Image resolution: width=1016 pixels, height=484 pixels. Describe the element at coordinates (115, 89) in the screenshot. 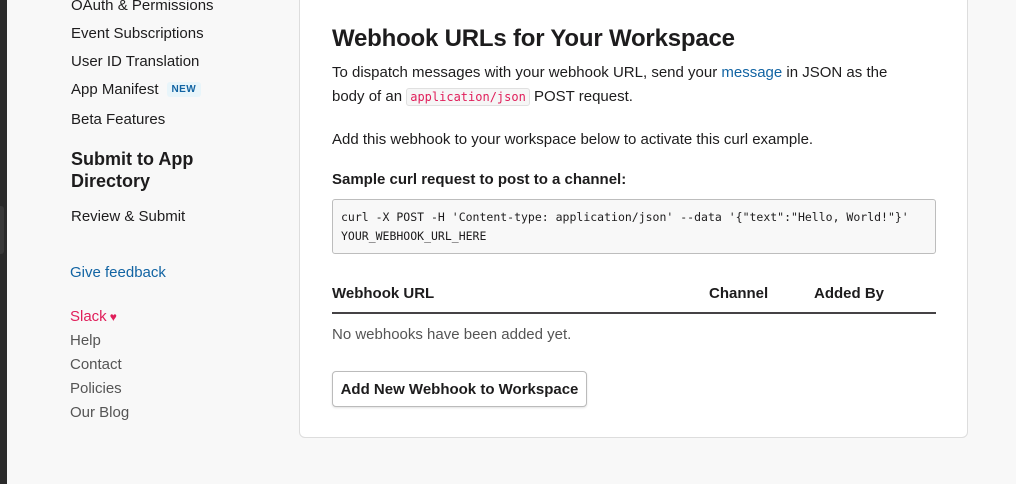

I see `sidebar-item-label: App Manifest` at that location.